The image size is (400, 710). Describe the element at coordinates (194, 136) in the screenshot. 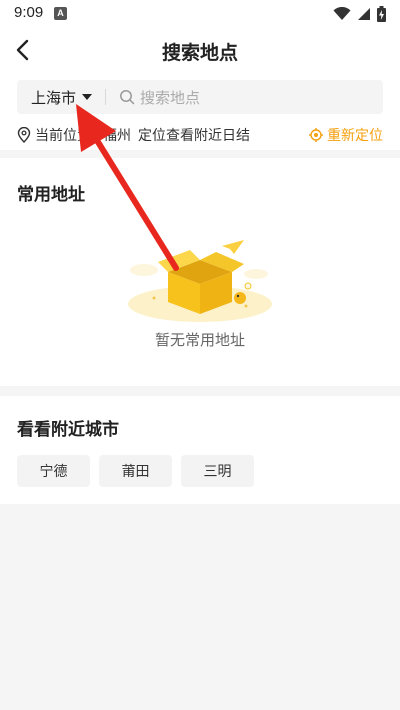

I see `current-location-hint: 定位查看附近日结` at that location.